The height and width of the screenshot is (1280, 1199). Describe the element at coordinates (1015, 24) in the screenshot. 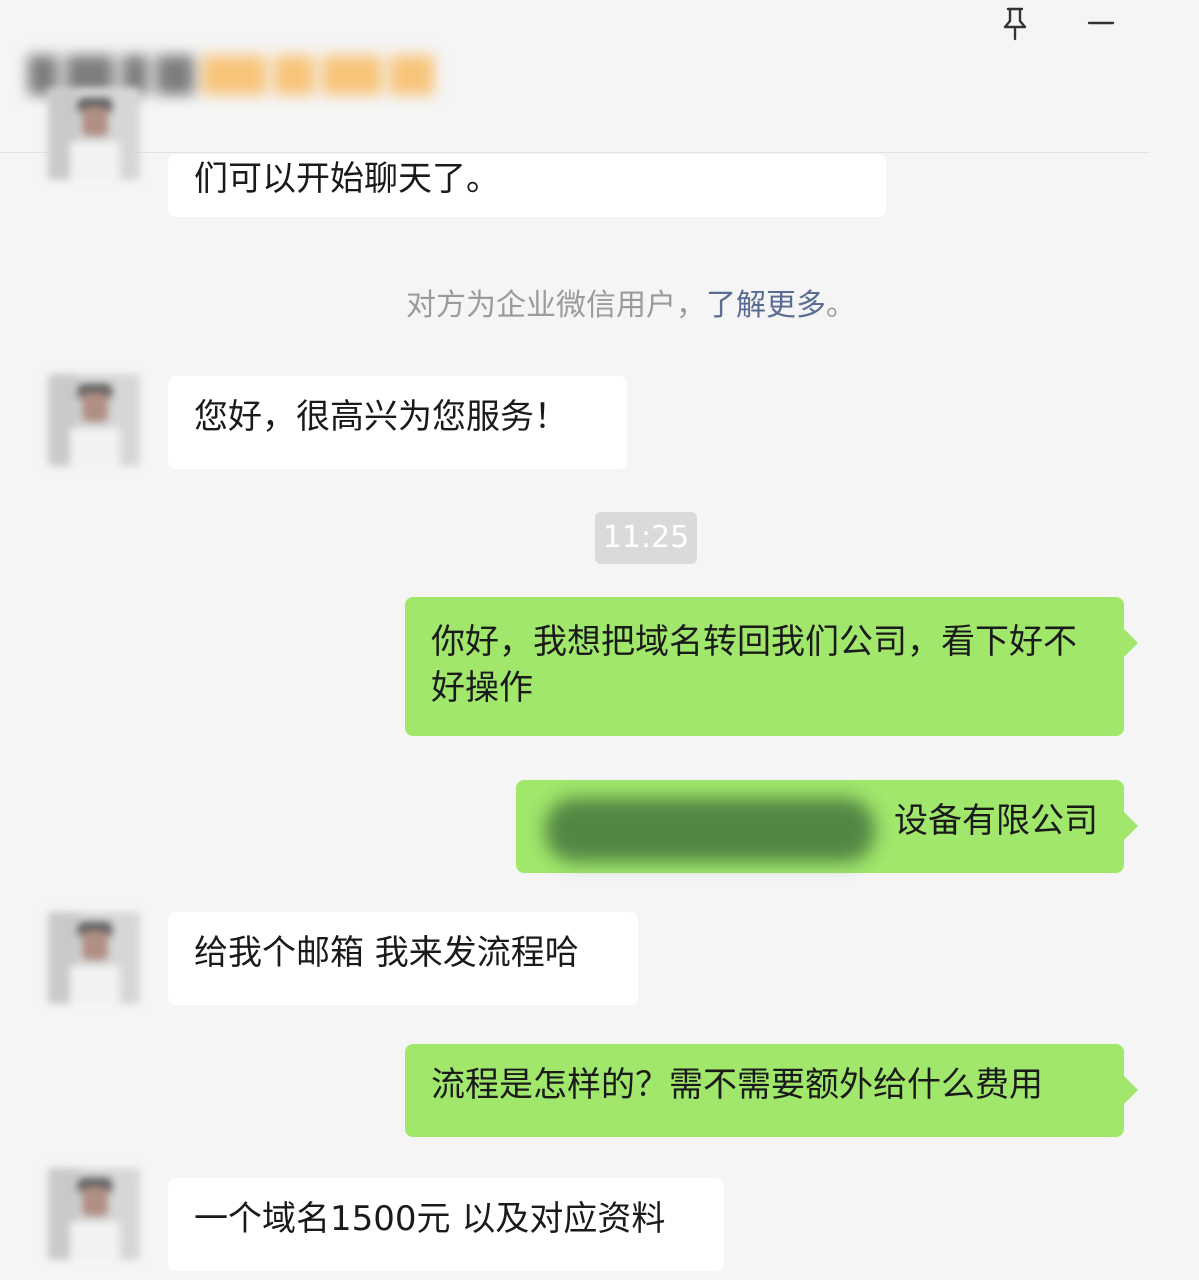

I see `pin-icon` at that location.